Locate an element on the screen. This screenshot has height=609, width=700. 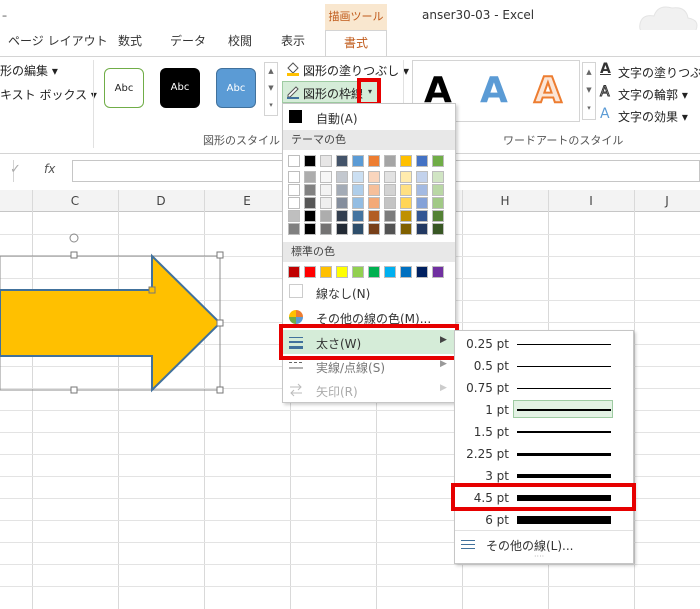
tab-formulas: 数式 is located at coordinates (130, 40).